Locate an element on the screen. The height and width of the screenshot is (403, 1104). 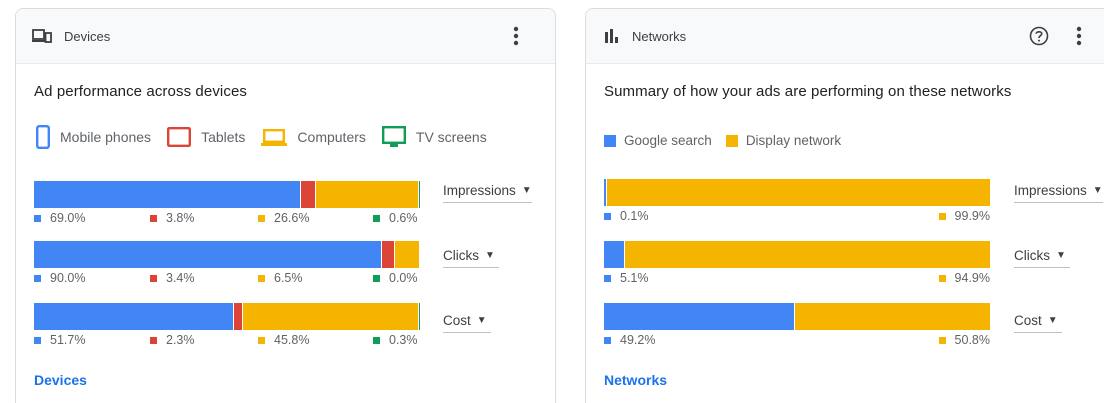
legend-display-network: Display network is located at coordinates (783, 140).